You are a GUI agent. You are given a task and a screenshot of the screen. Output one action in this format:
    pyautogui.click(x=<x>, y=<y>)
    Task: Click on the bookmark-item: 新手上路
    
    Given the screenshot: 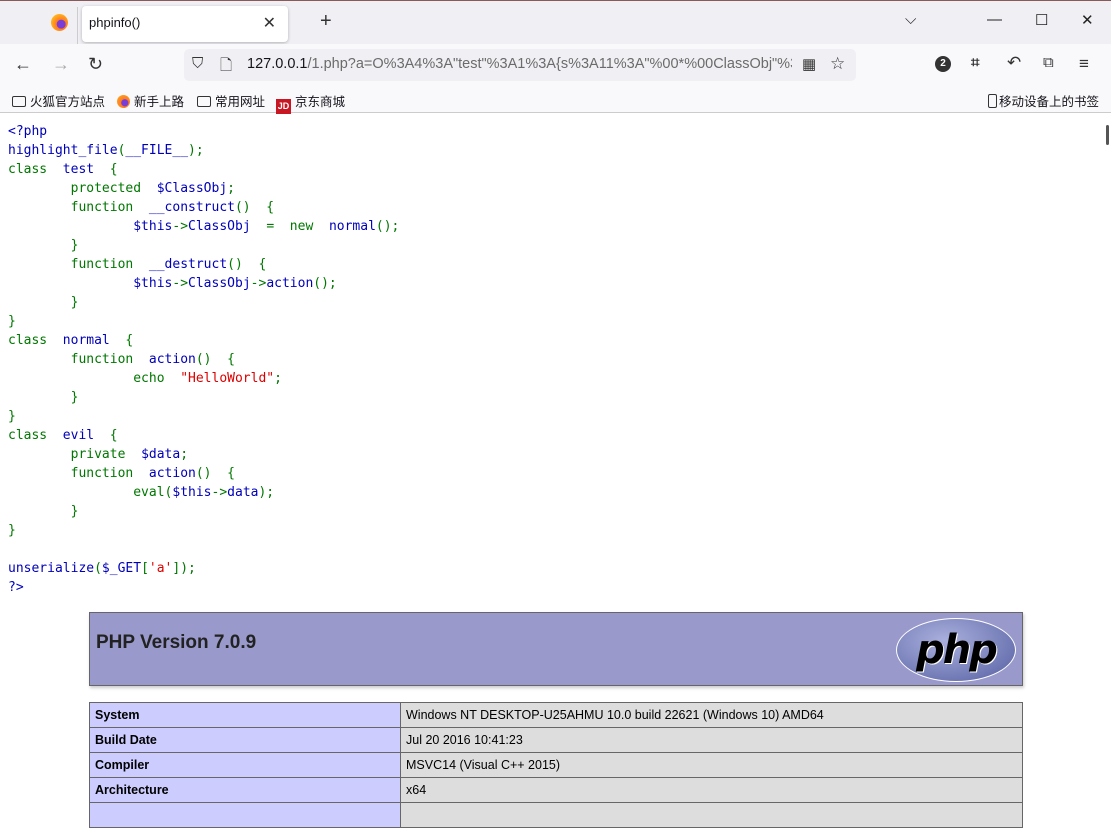 What is the action you would take?
    pyautogui.click(x=150, y=100)
    